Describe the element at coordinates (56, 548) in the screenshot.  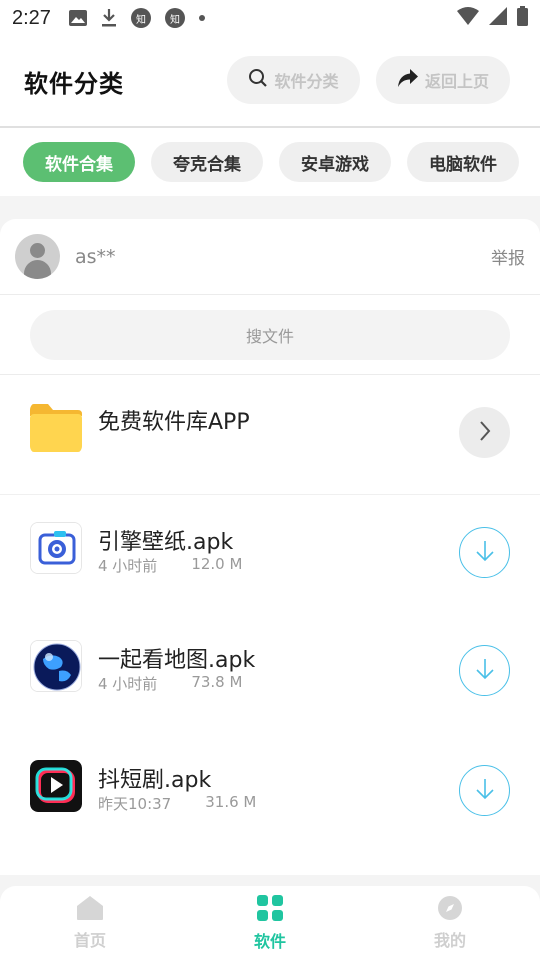
I see `wallpaper-app-icon` at that location.